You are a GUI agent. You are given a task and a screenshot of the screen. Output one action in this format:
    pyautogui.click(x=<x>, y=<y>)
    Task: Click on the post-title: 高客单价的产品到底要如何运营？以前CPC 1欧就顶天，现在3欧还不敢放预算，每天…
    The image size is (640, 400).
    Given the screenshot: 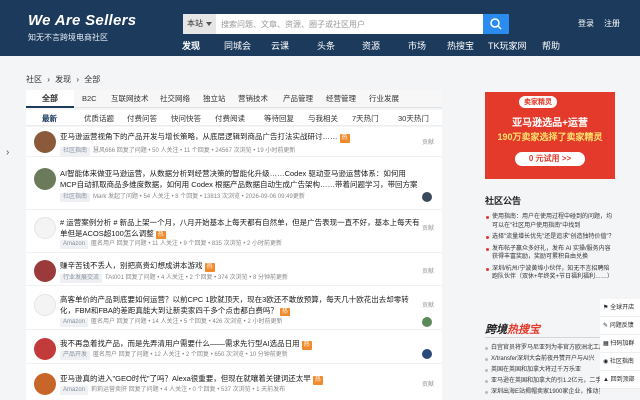 What is the action you would take?
    pyautogui.click(x=240, y=305)
    